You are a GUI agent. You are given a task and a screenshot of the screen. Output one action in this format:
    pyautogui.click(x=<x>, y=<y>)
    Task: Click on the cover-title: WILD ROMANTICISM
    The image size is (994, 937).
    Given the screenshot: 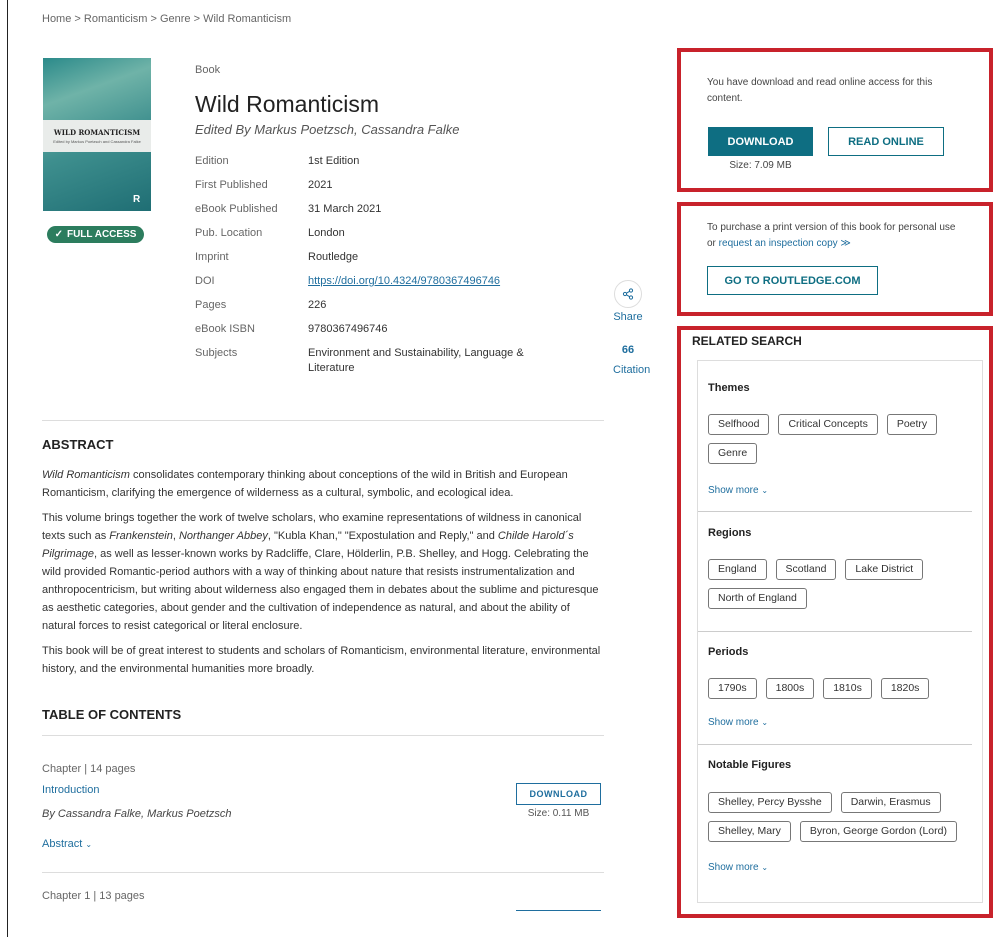 What is the action you would take?
    pyautogui.click(x=97, y=132)
    